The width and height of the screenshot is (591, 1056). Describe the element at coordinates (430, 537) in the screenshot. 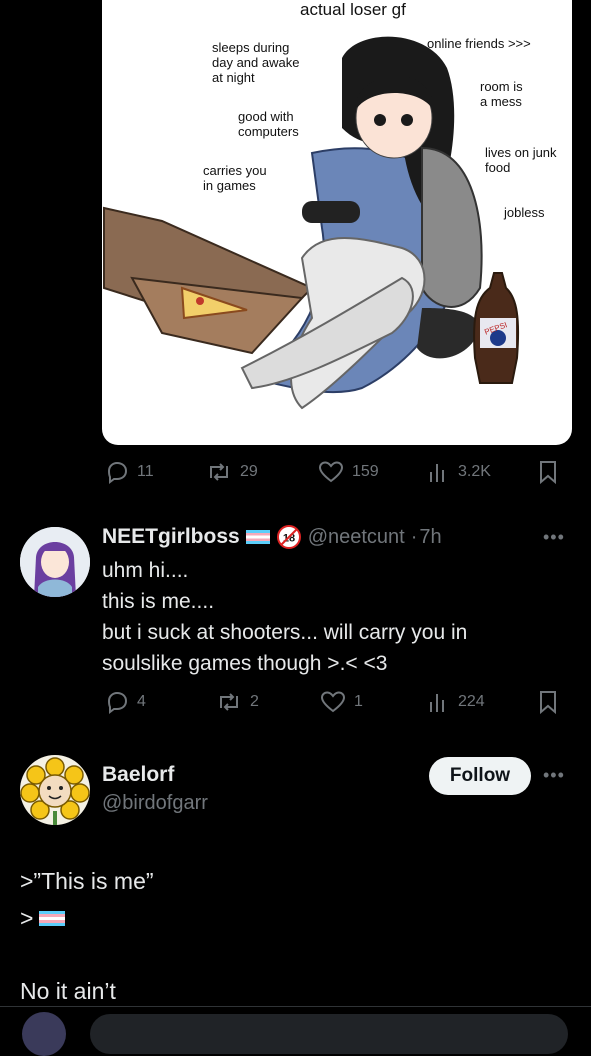

I see `reply1-time: 7h` at that location.